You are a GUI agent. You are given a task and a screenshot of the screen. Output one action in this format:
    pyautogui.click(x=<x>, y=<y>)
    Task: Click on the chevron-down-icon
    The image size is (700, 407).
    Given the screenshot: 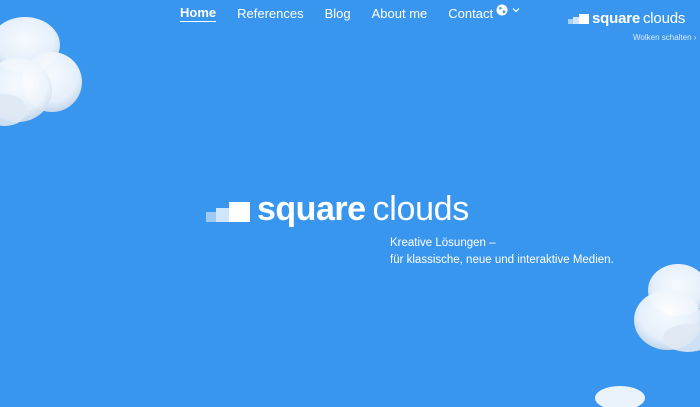 What is the action you would take?
    pyautogui.click(x=516, y=10)
    